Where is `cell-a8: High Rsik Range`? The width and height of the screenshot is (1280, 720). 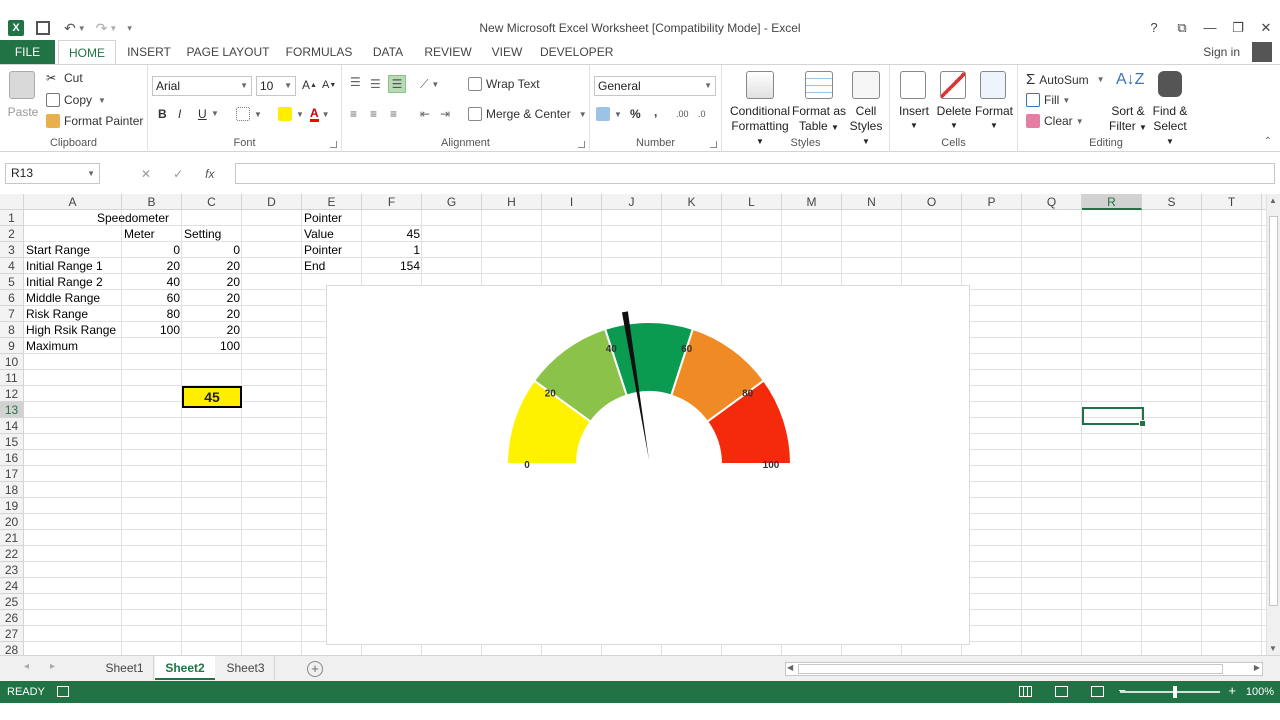 cell-a8: High Rsik Range is located at coordinates (71, 330).